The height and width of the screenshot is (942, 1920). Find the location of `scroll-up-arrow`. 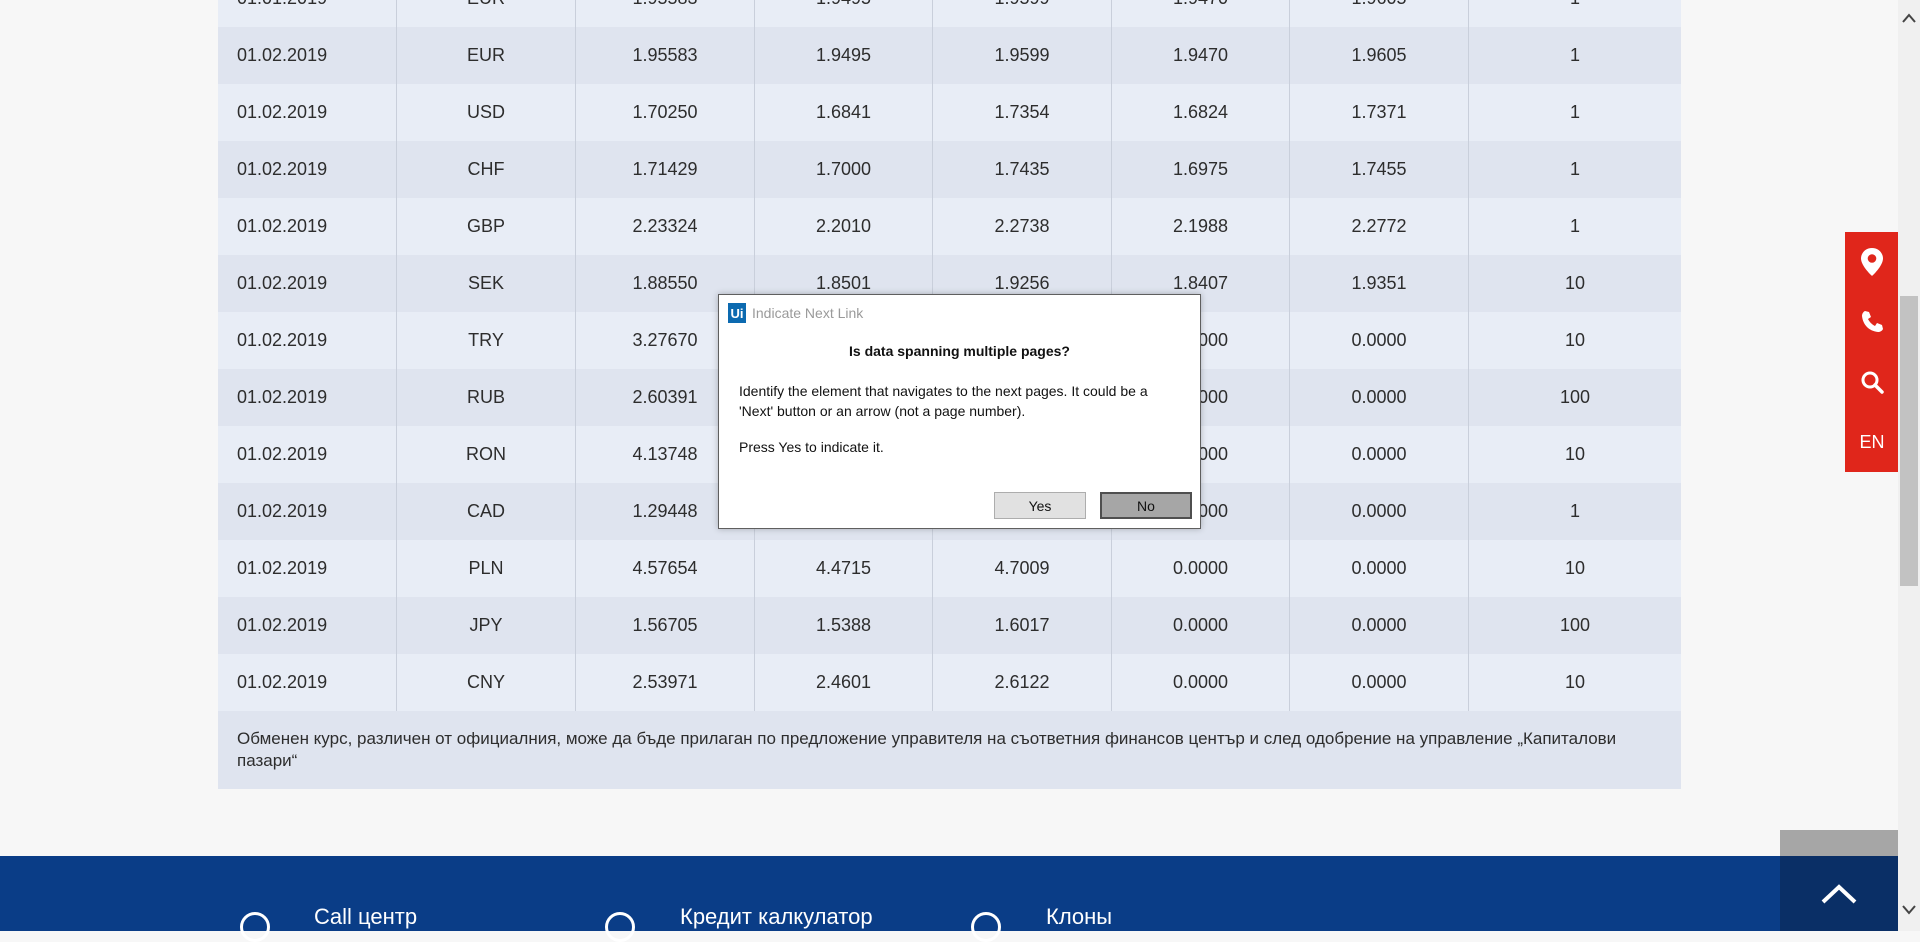

scroll-up-arrow is located at coordinates (1909, 18).